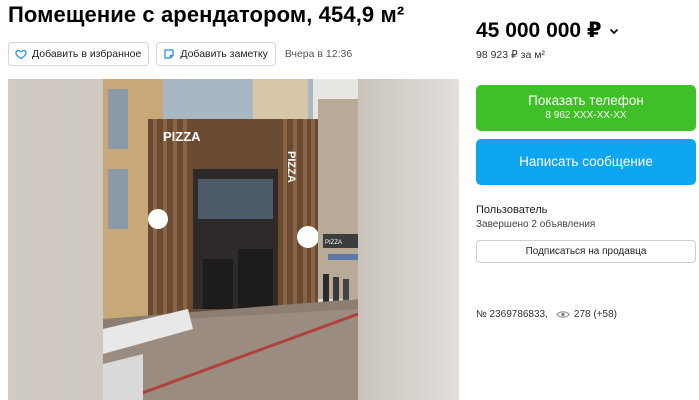 Image resolution: width=699 pixels, height=400 pixels. What do you see at coordinates (21, 54) in the screenshot?
I see `heart-icon` at bounding box center [21, 54].